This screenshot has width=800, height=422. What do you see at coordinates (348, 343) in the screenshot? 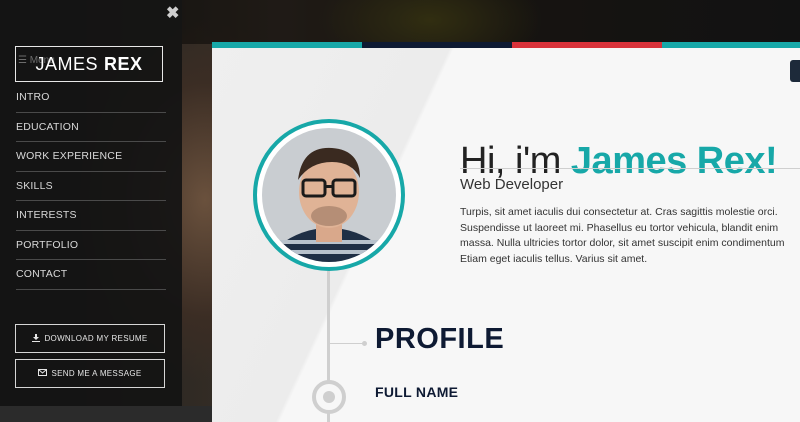
I see `timeline-connector` at bounding box center [348, 343].